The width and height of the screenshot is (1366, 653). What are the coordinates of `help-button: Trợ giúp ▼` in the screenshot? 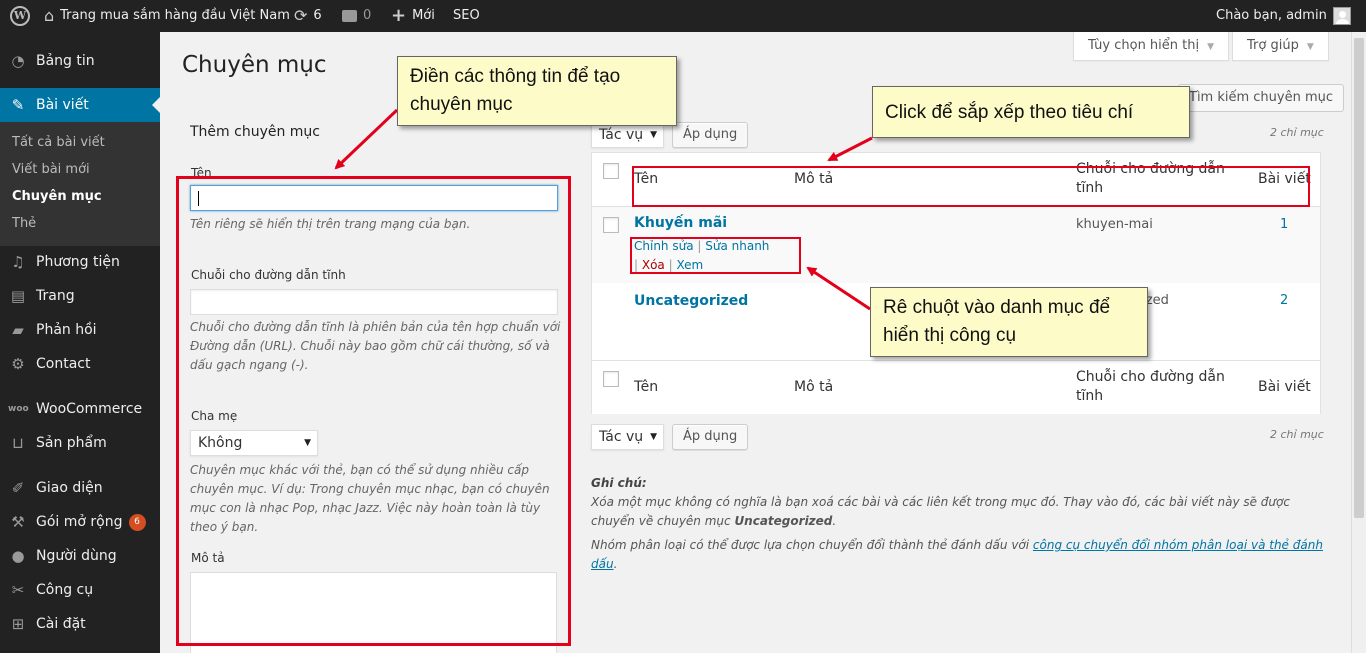 It's located at (1280, 46).